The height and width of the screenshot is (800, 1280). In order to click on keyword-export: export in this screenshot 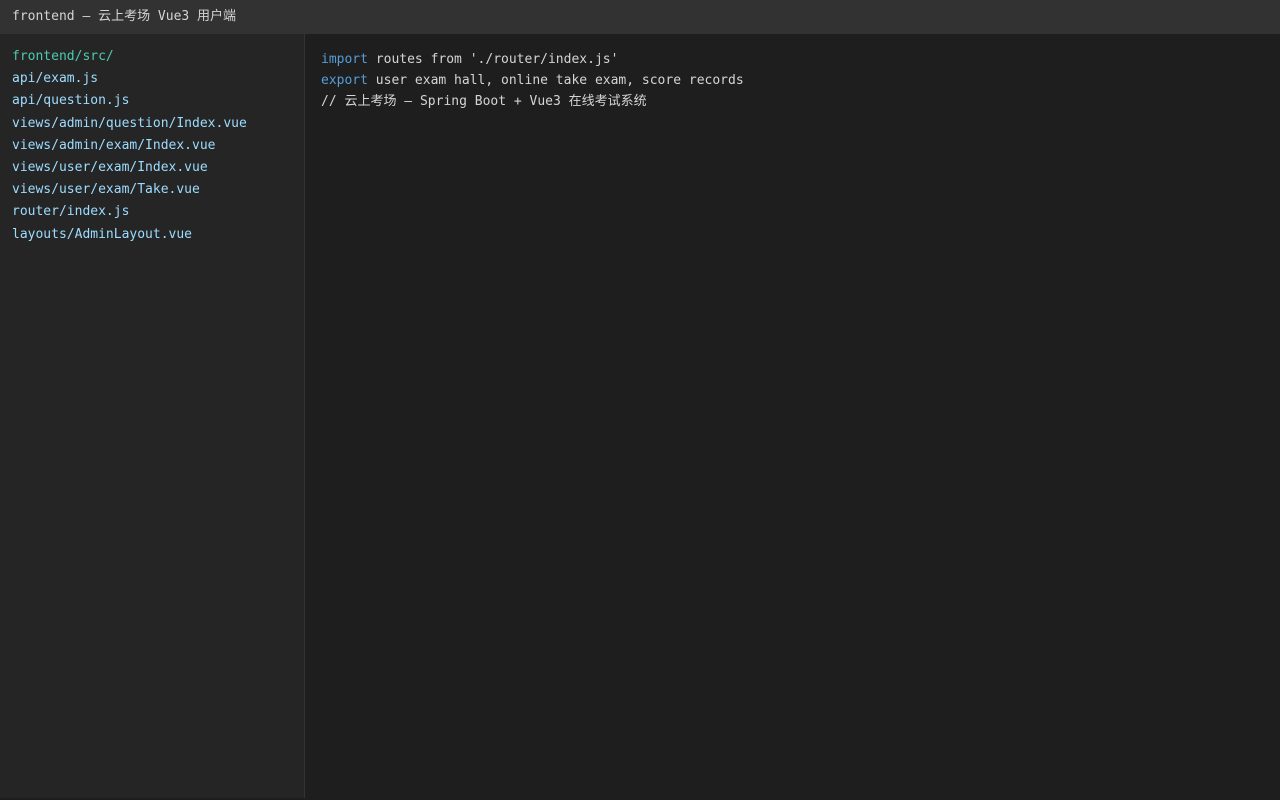, I will do `click(344, 80)`.